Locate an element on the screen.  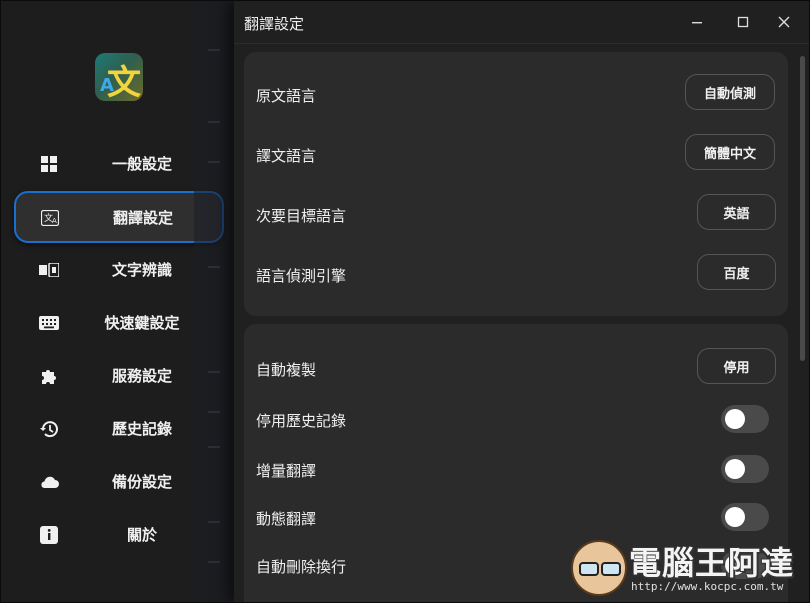
grid-icon is located at coordinates (49, 164).